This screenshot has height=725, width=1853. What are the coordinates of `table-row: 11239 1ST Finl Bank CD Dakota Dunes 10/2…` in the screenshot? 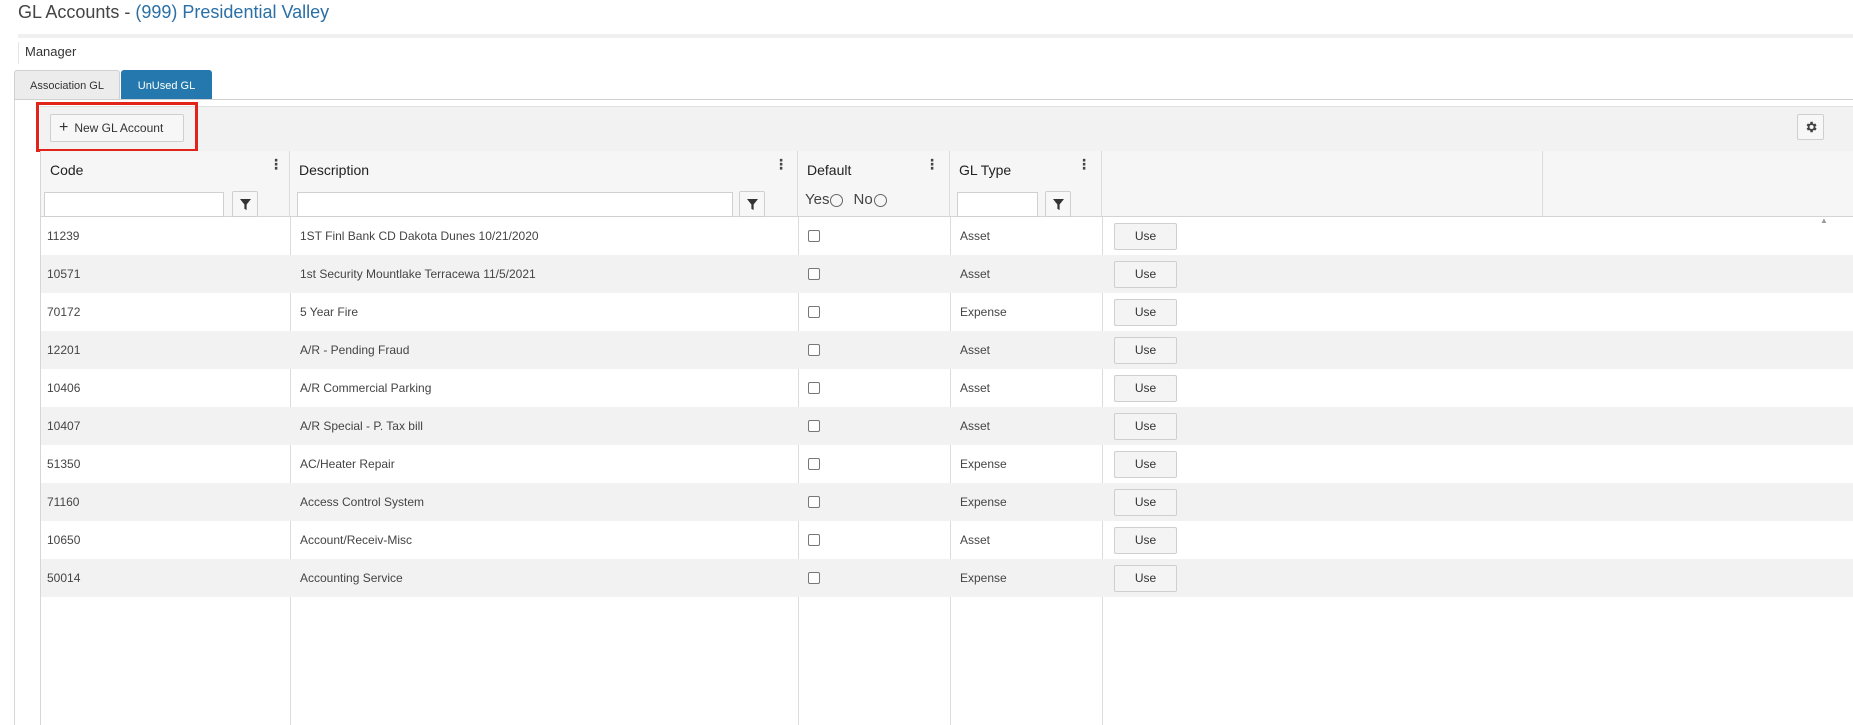 It's located at (947, 236).